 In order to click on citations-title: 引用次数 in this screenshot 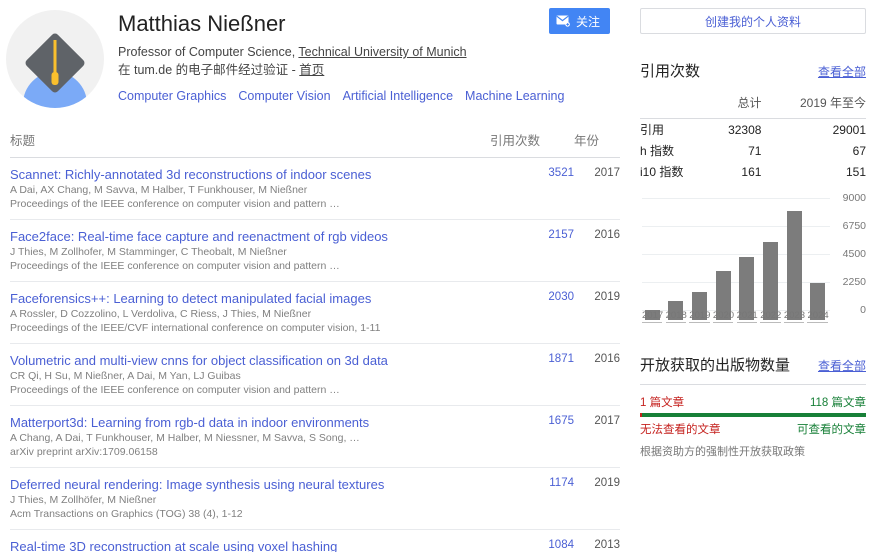, I will do `click(670, 71)`.